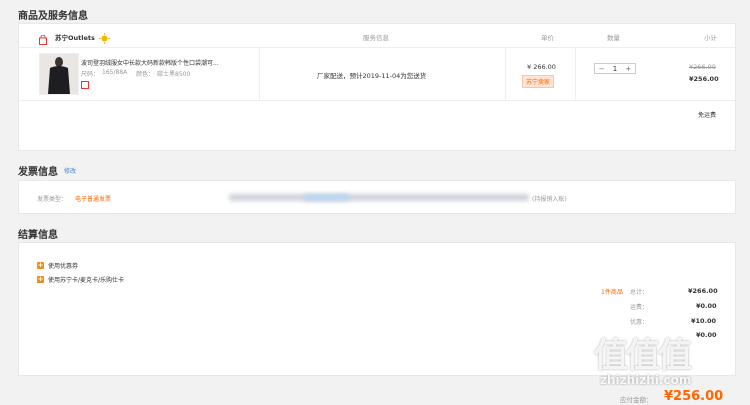 The height and width of the screenshot is (405, 750). What do you see at coordinates (93, 199) in the screenshot?
I see `invoice-type-value: 电子普通发票` at bounding box center [93, 199].